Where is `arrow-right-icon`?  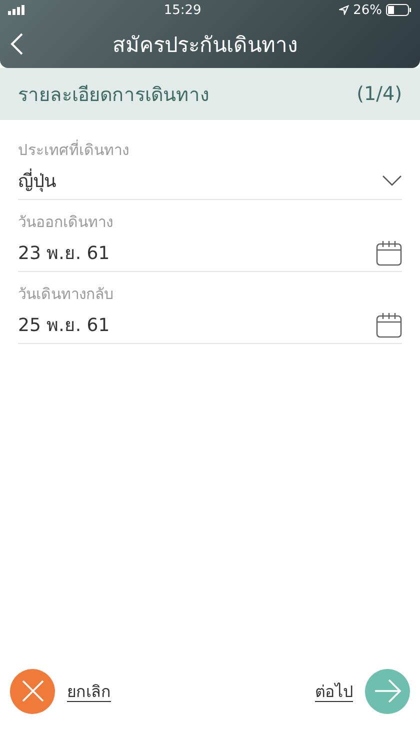
arrow-right-icon is located at coordinates (388, 691).